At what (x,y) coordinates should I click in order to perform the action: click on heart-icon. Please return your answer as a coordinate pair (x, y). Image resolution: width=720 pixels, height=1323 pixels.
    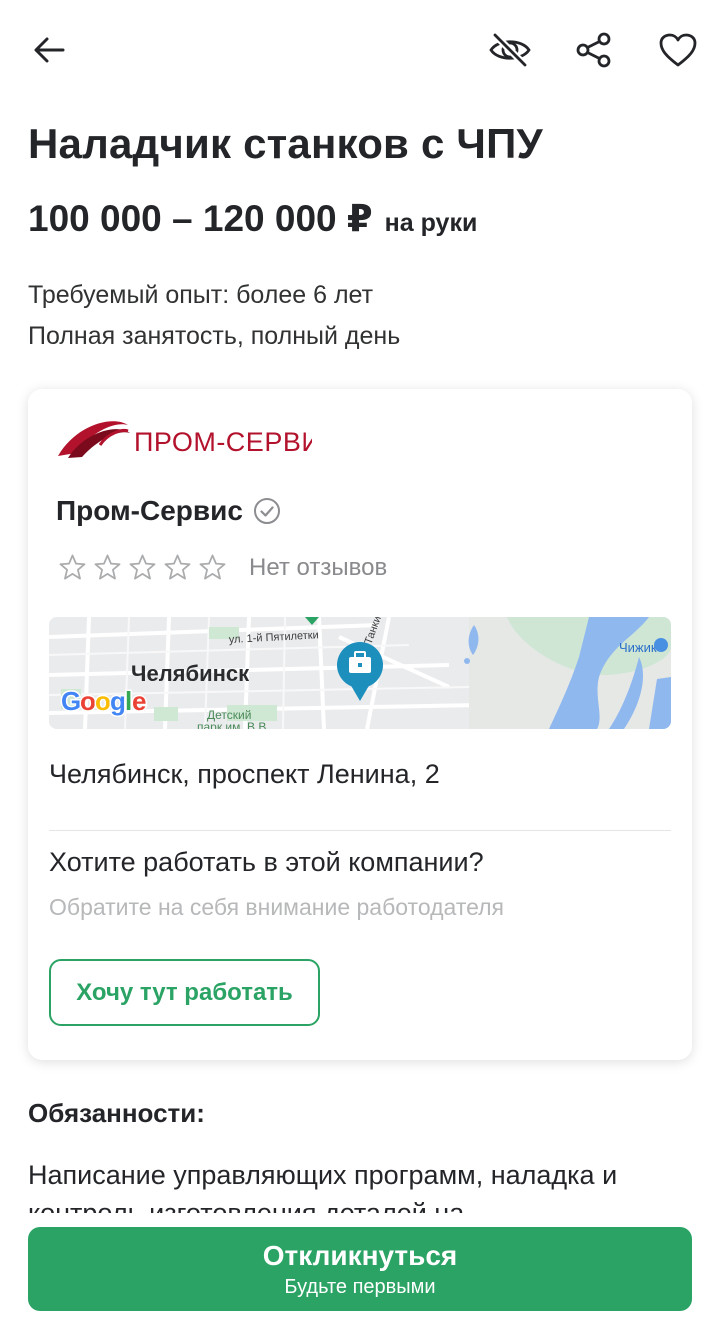
    Looking at the image, I should click on (678, 50).